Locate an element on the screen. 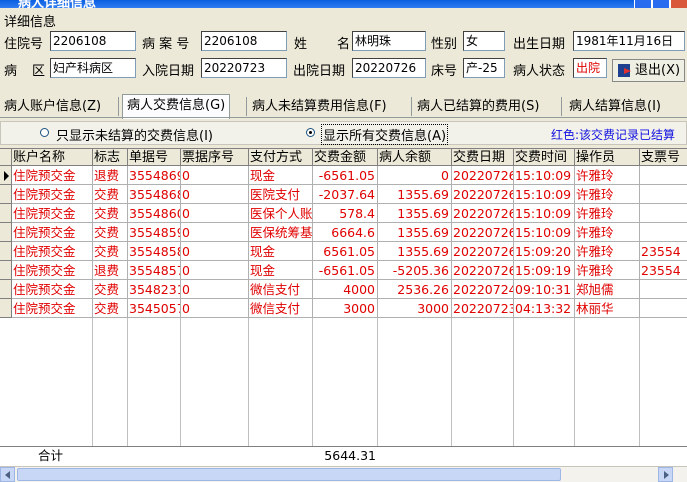  scroll-right-button is located at coordinates (665, 474).